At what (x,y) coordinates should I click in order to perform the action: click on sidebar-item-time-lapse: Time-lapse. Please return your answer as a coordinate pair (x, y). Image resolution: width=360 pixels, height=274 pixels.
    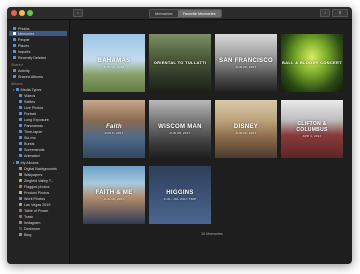
    Looking at the image, I should click on (43, 131).